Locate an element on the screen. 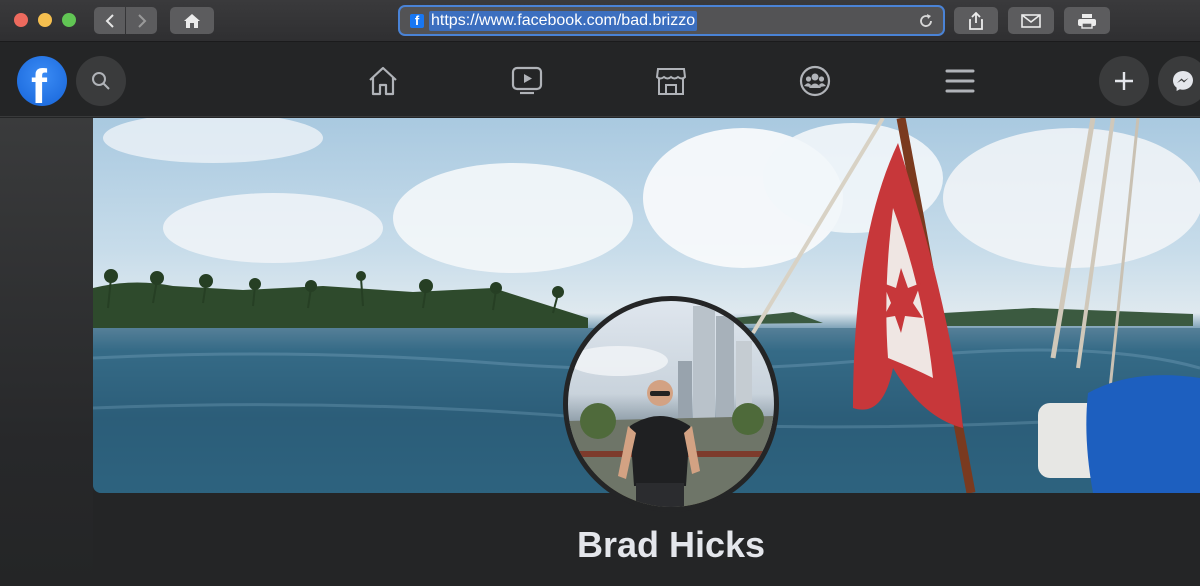  url-text: https://www.facebook.com/bad.brizzo is located at coordinates (563, 20).